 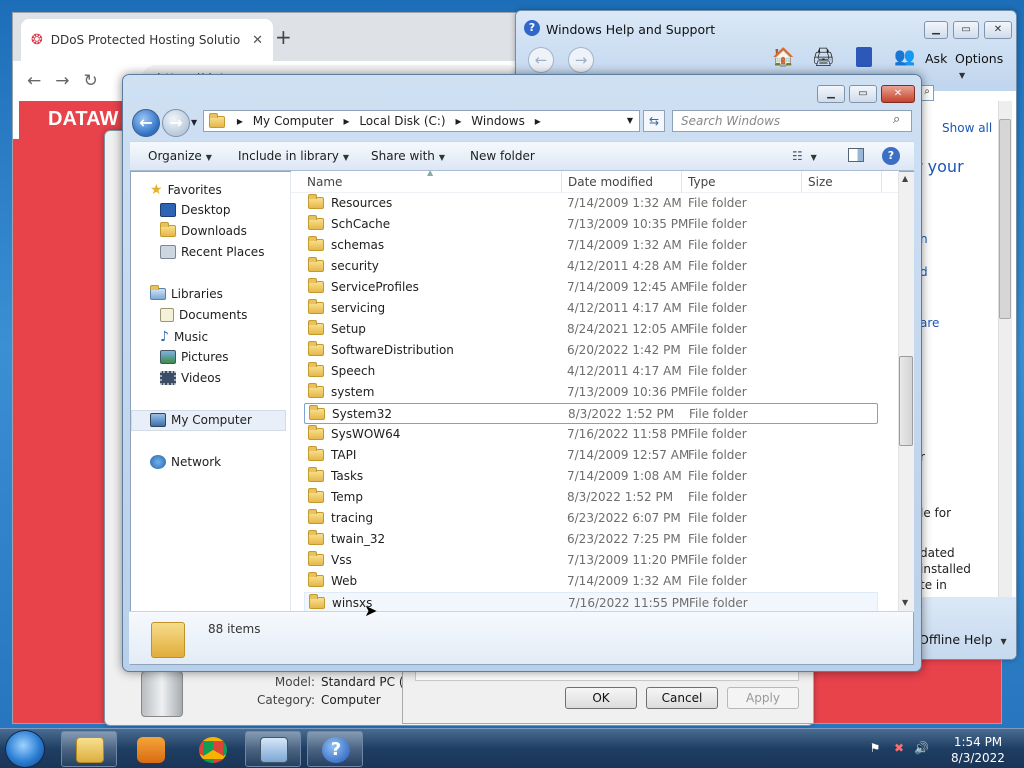 What do you see at coordinates (875, 748) in the screenshot?
I see `action-center-icon: ⚑` at bounding box center [875, 748].